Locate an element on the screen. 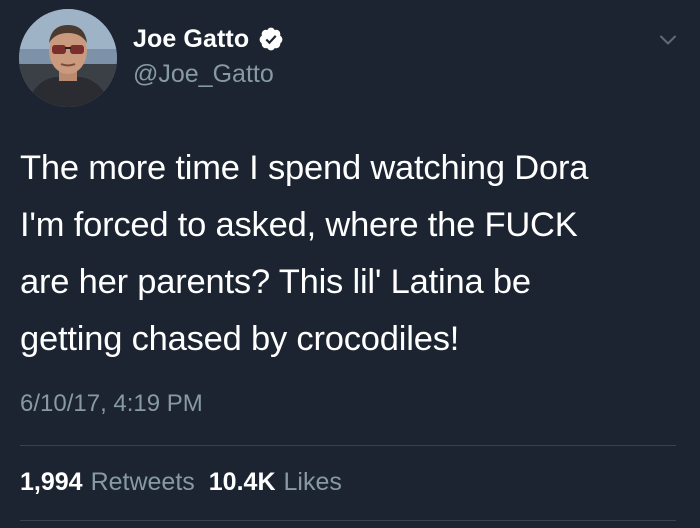  author-handle: @Joe_Gatto is located at coordinates (203, 74).